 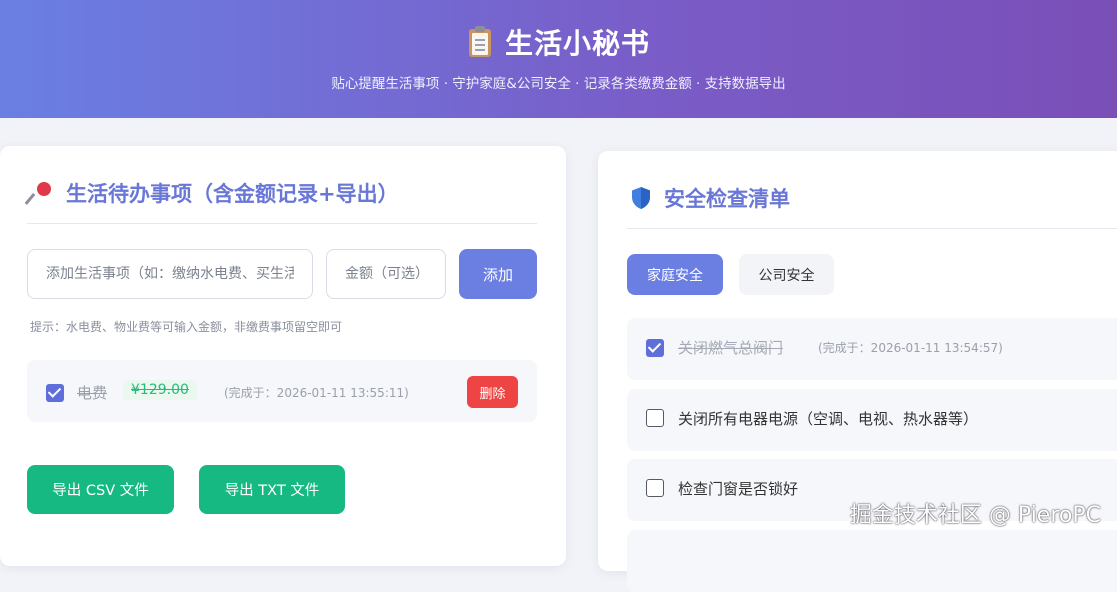 I want to click on safety-item, so click(x=872, y=561).